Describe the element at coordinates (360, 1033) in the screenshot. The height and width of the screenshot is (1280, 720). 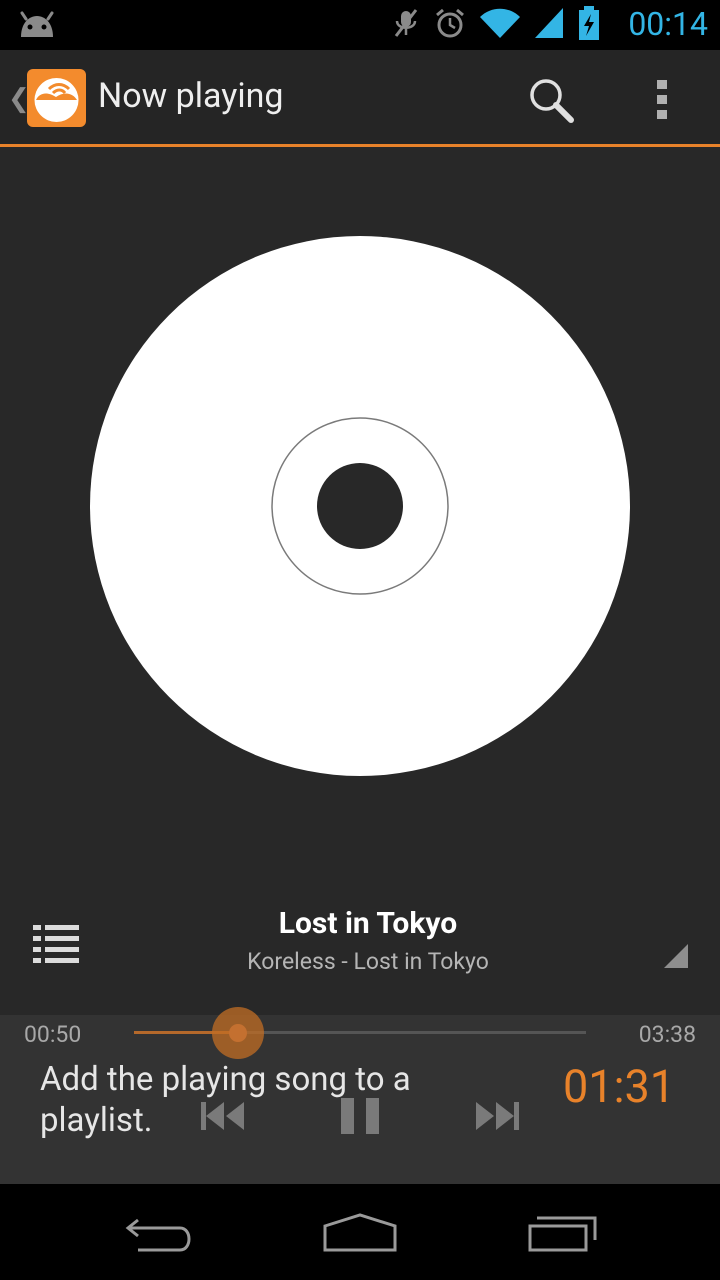
I see `seek-bar` at that location.